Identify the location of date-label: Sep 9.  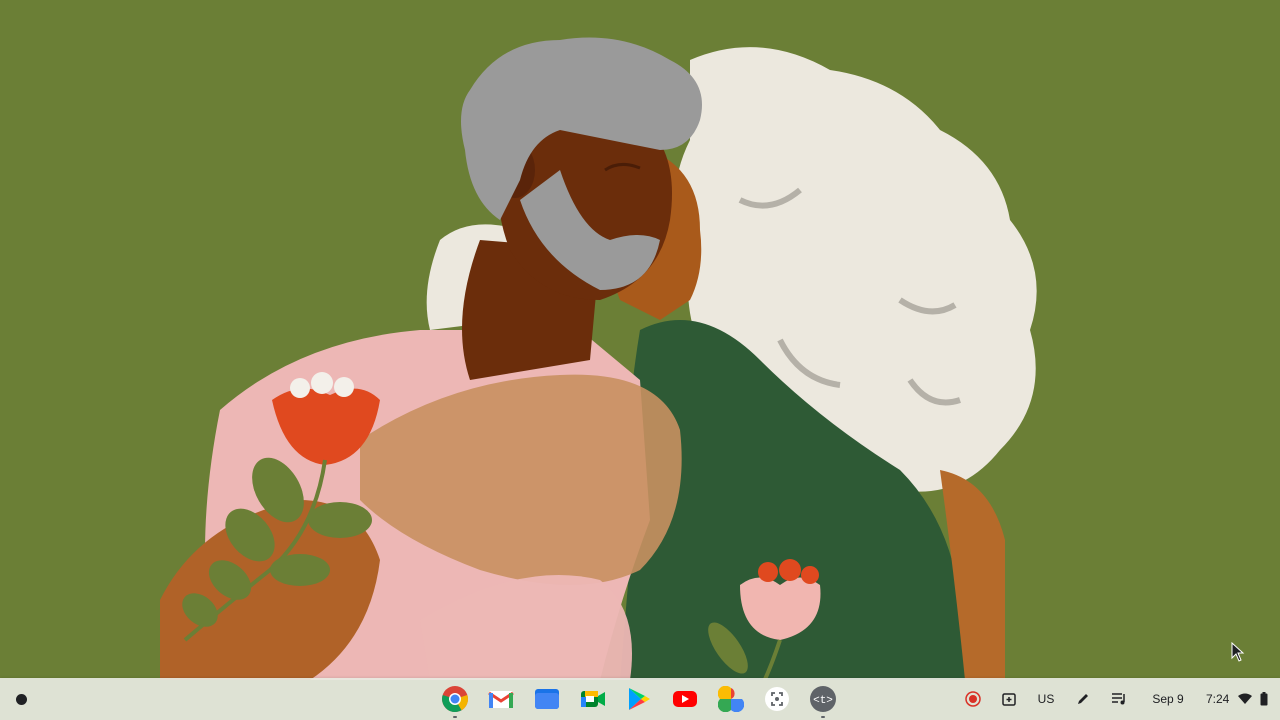
(1168, 699).